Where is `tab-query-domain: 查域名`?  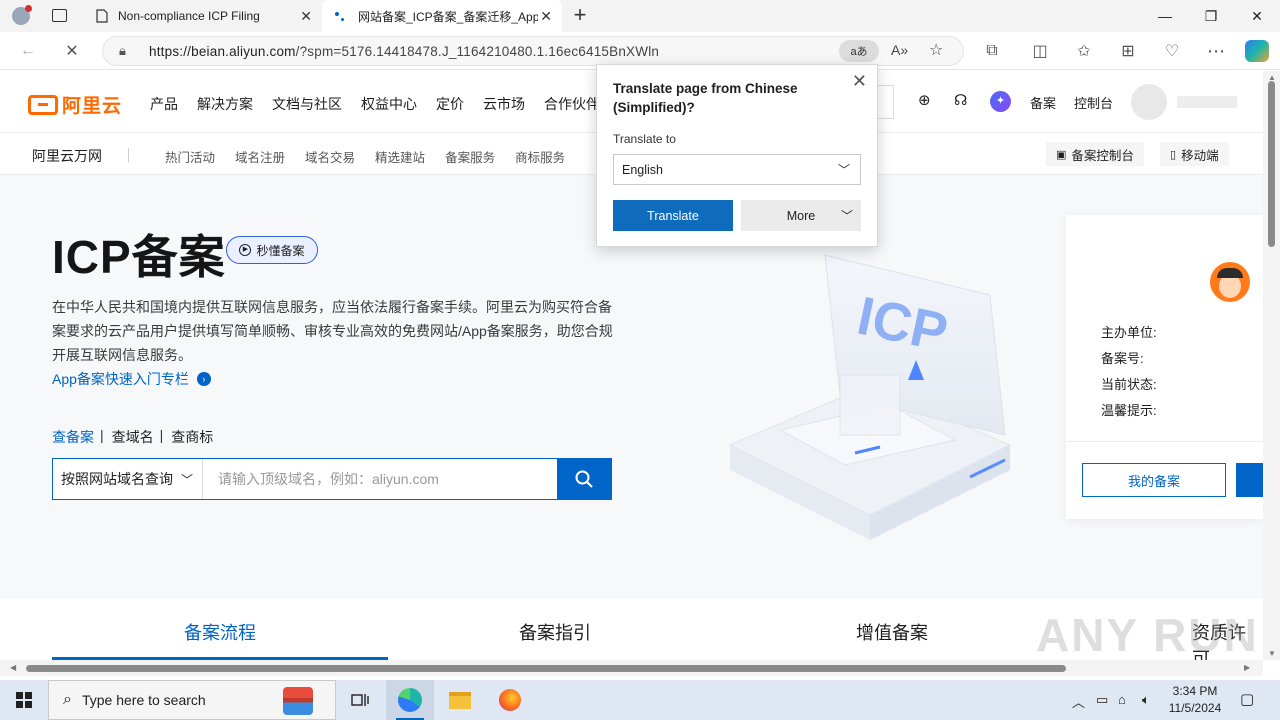
tab-query-domain: 查域名 is located at coordinates (133, 437).